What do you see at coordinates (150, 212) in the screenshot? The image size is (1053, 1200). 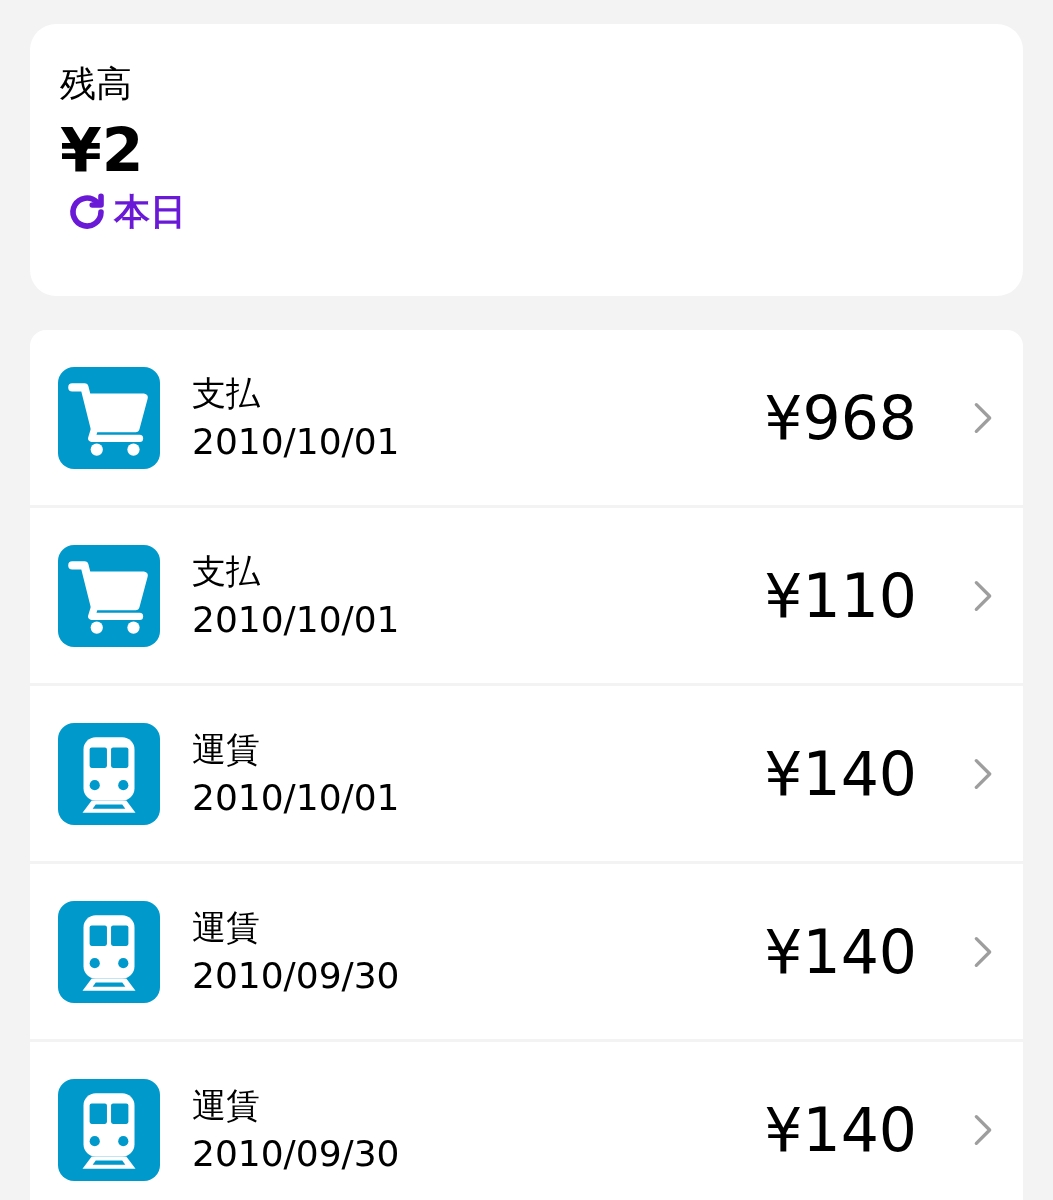 I see `updated-date: 本日` at bounding box center [150, 212].